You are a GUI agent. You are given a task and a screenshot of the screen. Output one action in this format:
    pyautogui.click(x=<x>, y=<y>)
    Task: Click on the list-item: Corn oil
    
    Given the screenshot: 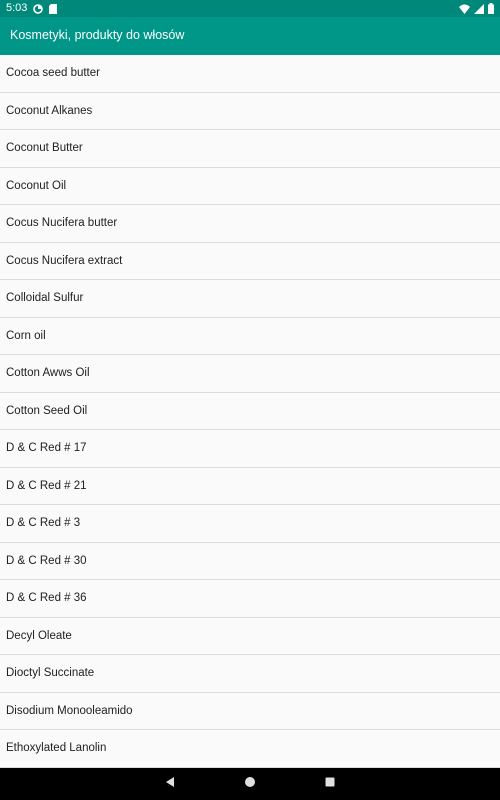 What is the action you would take?
    pyautogui.click(x=250, y=336)
    